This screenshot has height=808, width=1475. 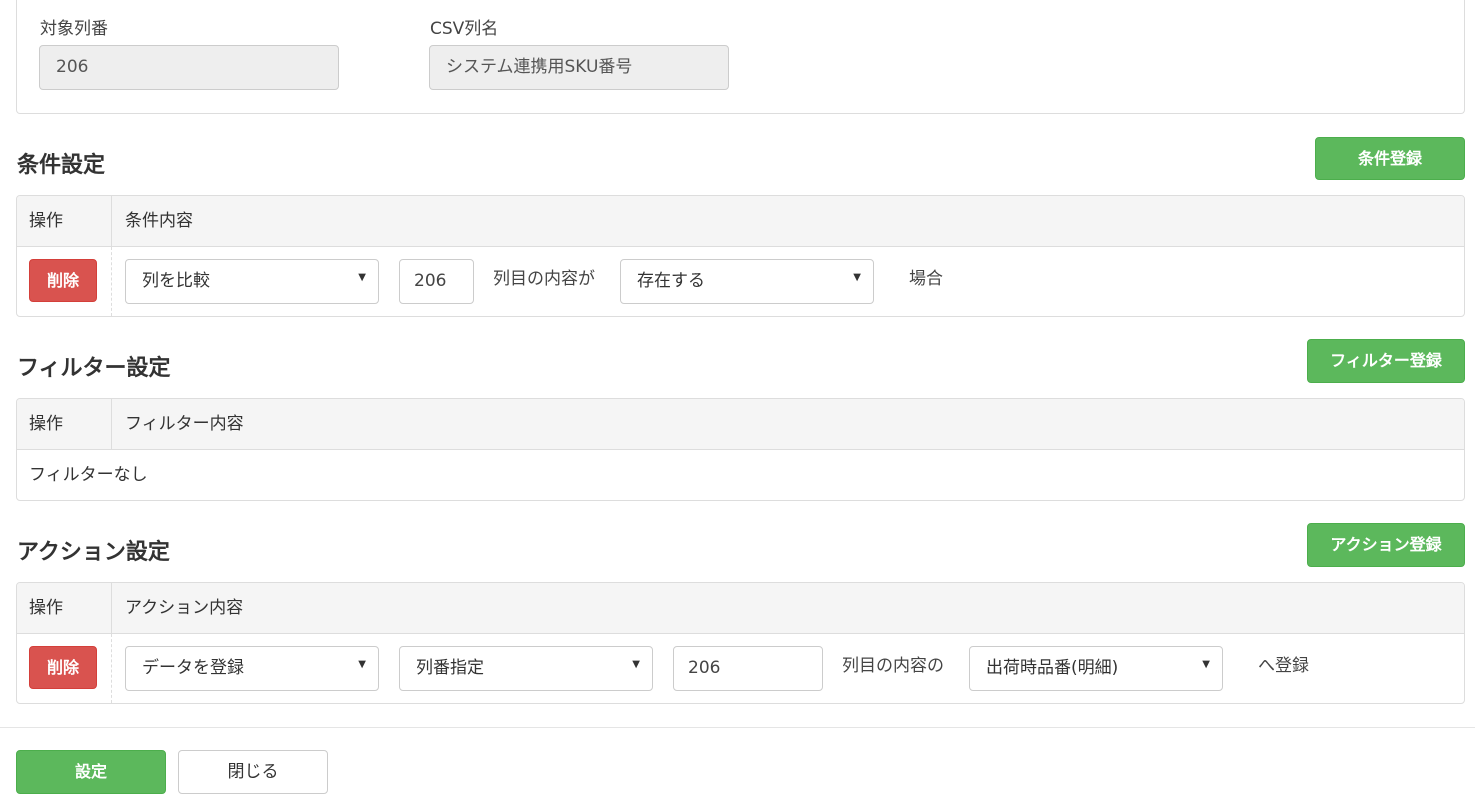 I want to click on condition-column-input: 206, so click(x=436, y=281).